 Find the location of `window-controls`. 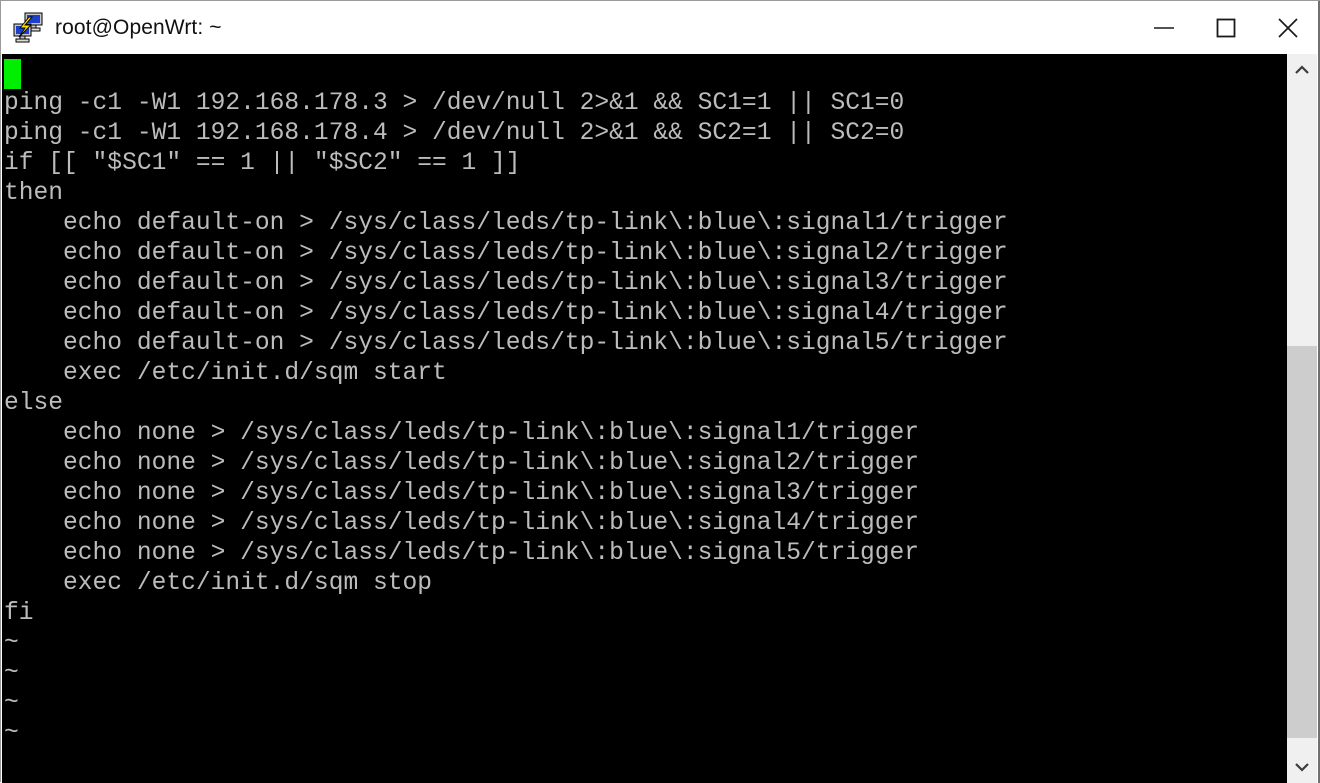

window-controls is located at coordinates (1226, 27).